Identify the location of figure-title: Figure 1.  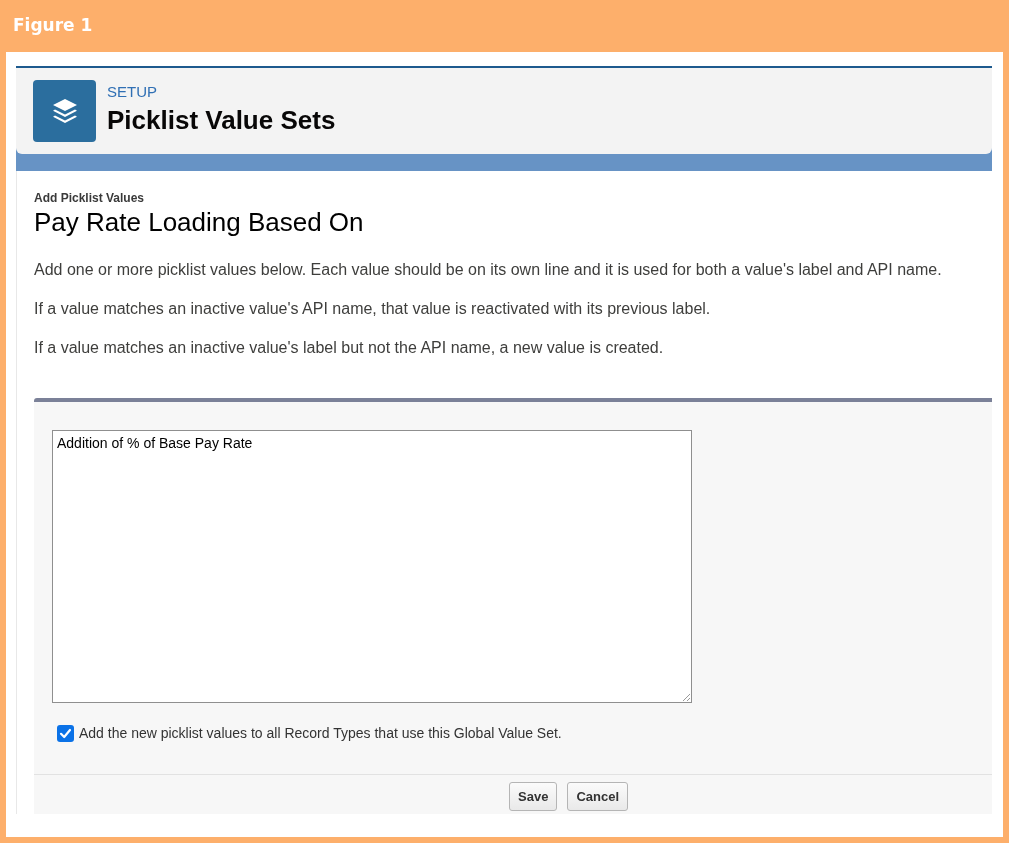
(53, 26).